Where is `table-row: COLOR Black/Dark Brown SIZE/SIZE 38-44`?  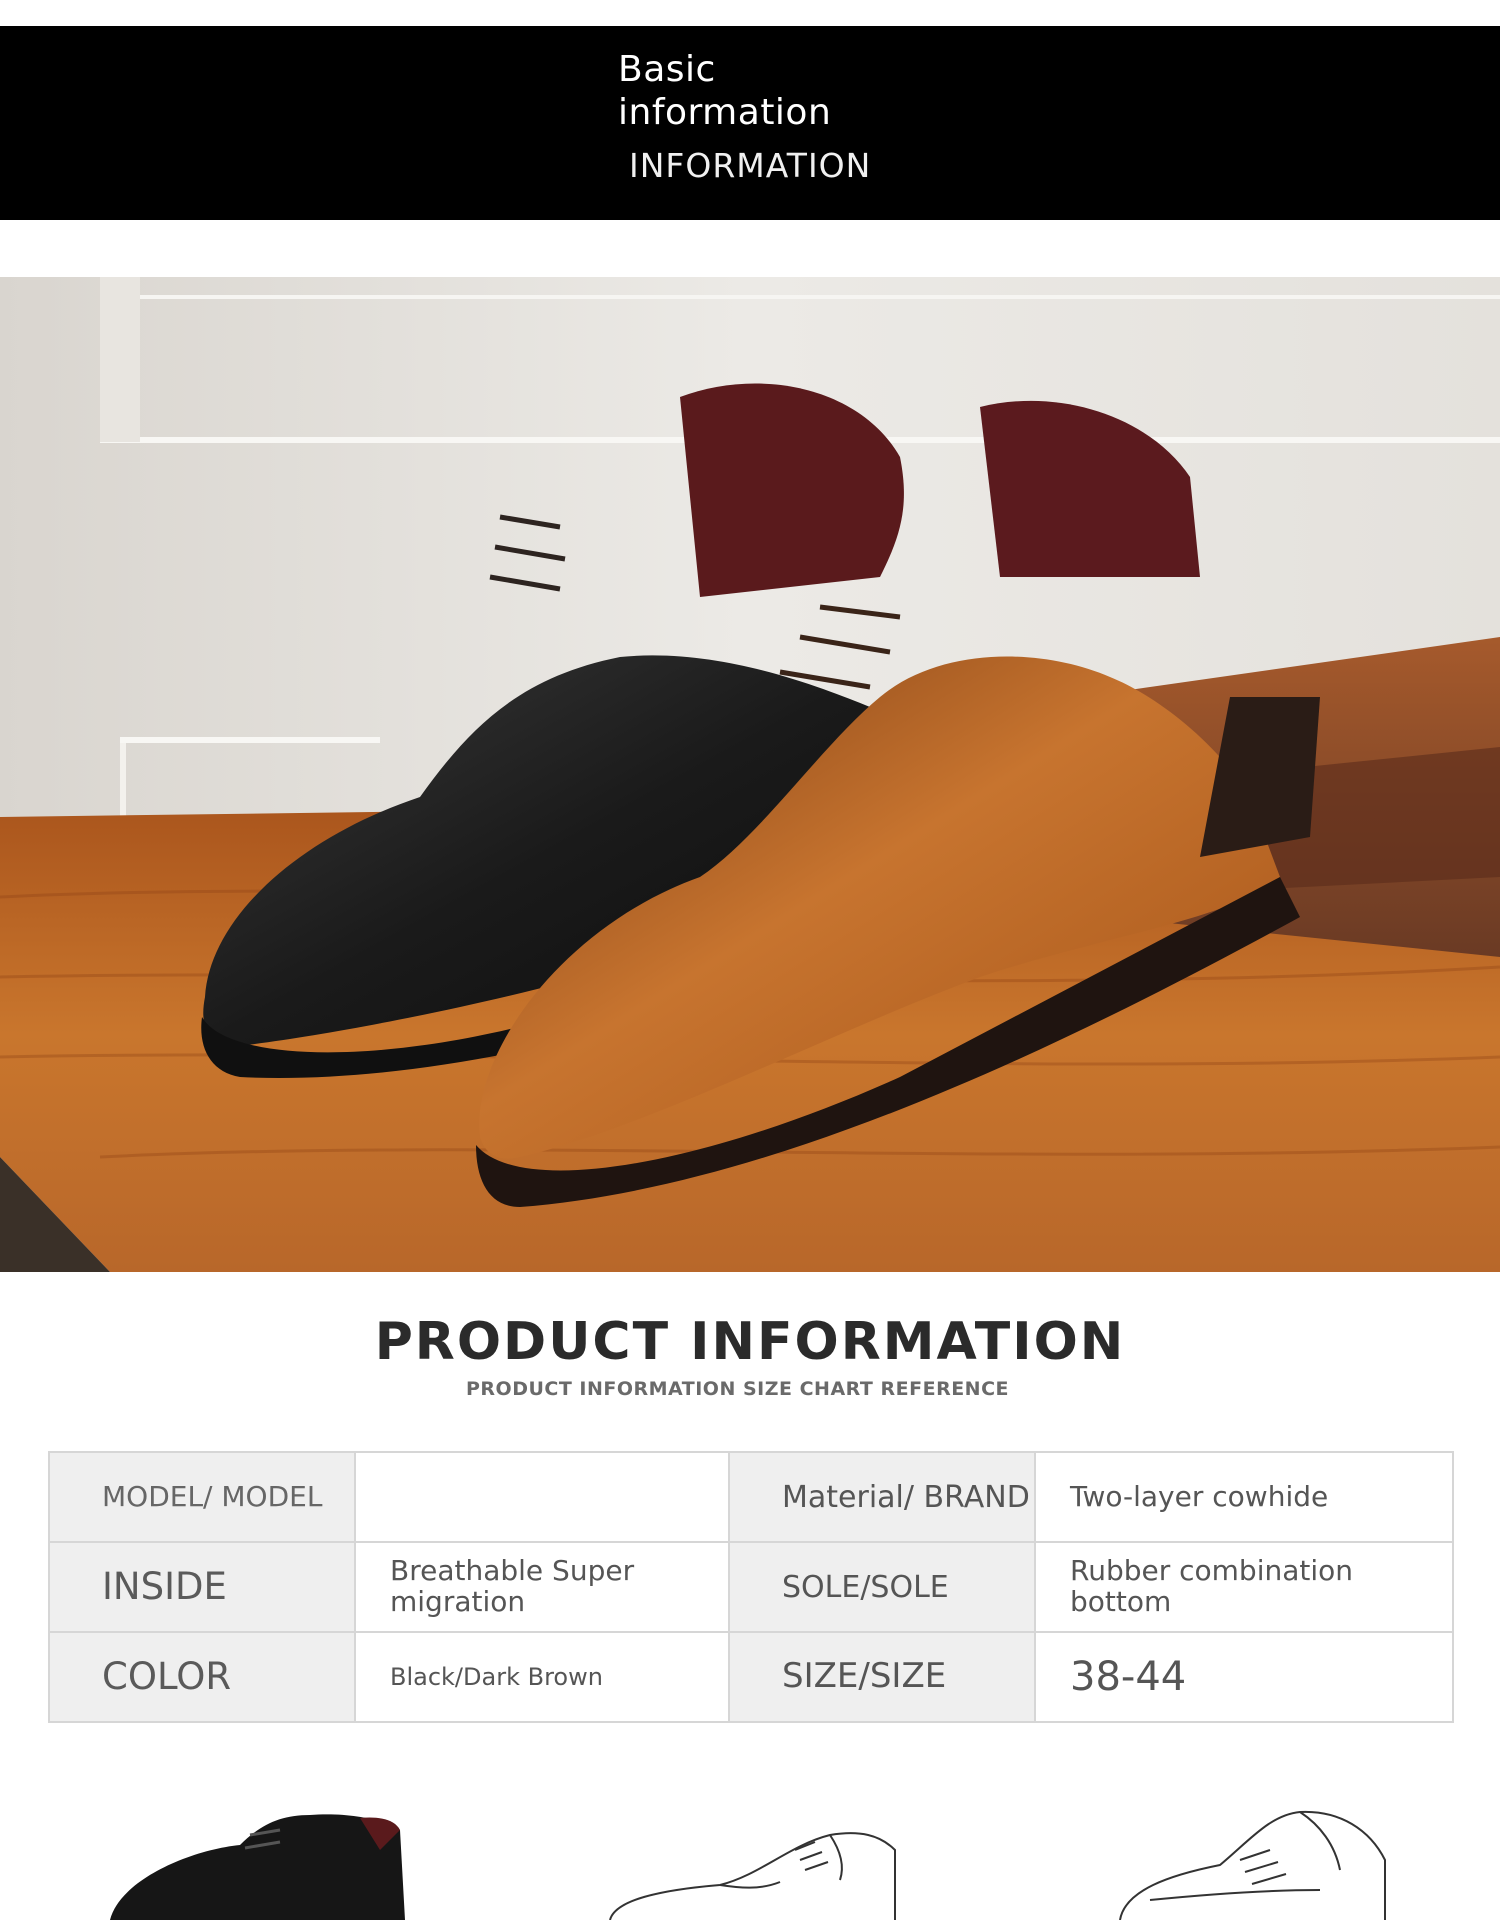
table-row: COLOR Black/Dark Brown SIZE/SIZE 38-44 is located at coordinates (751, 1677).